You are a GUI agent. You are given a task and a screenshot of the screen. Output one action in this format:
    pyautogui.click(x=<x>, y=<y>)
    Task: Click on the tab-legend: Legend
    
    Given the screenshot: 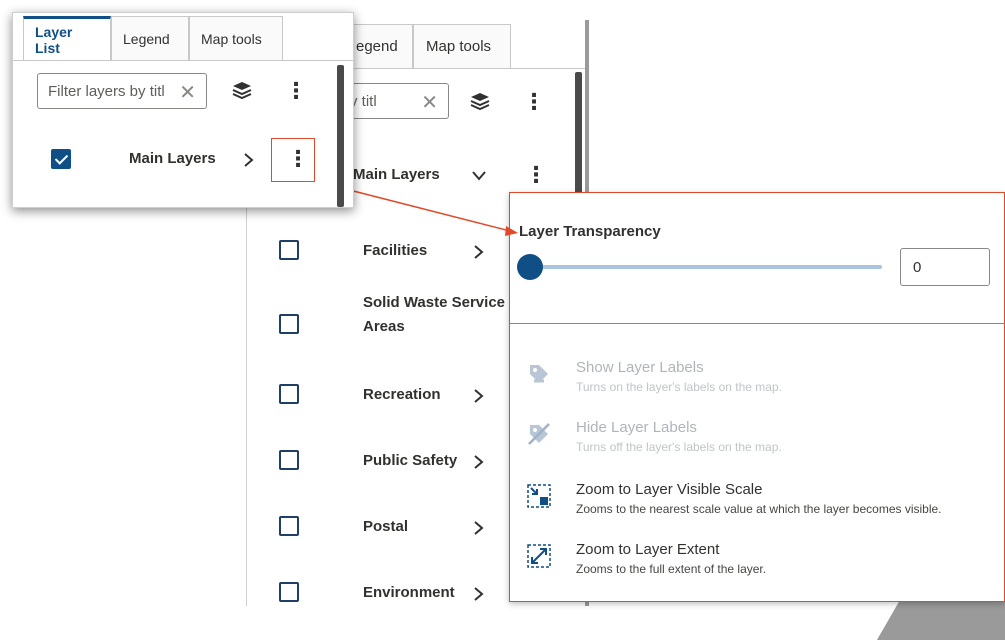 What is the action you would take?
    pyautogui.click(x=150, y=38)
    